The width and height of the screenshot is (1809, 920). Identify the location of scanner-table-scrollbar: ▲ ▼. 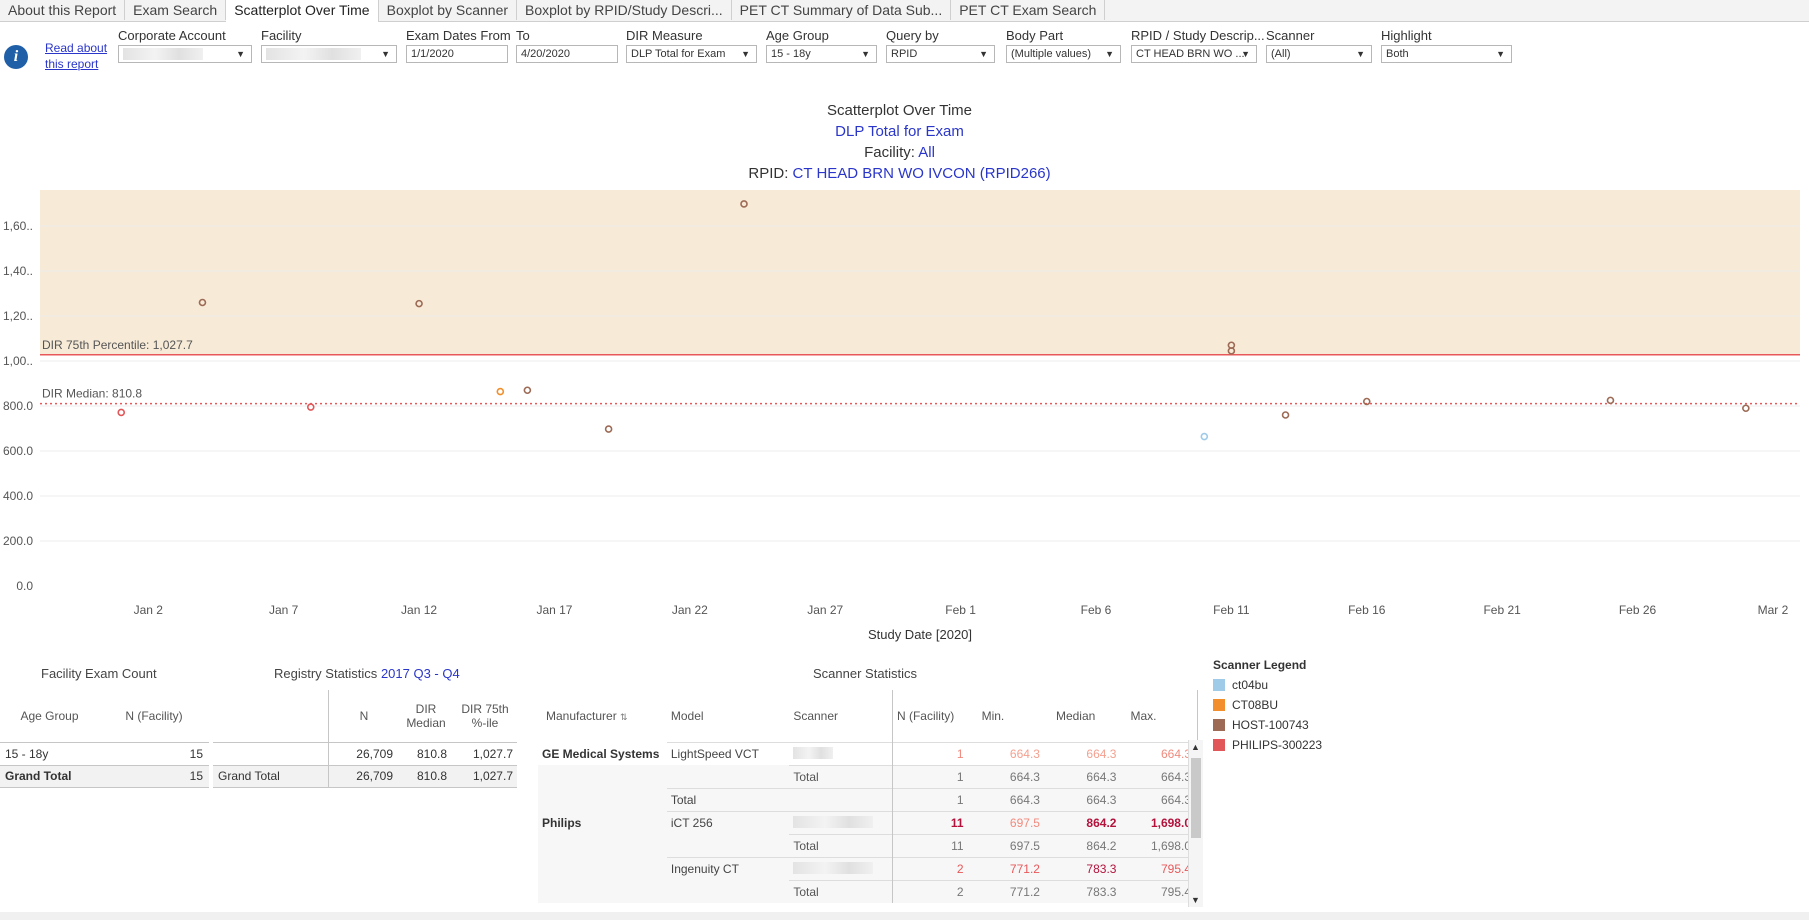
(1195, 823).